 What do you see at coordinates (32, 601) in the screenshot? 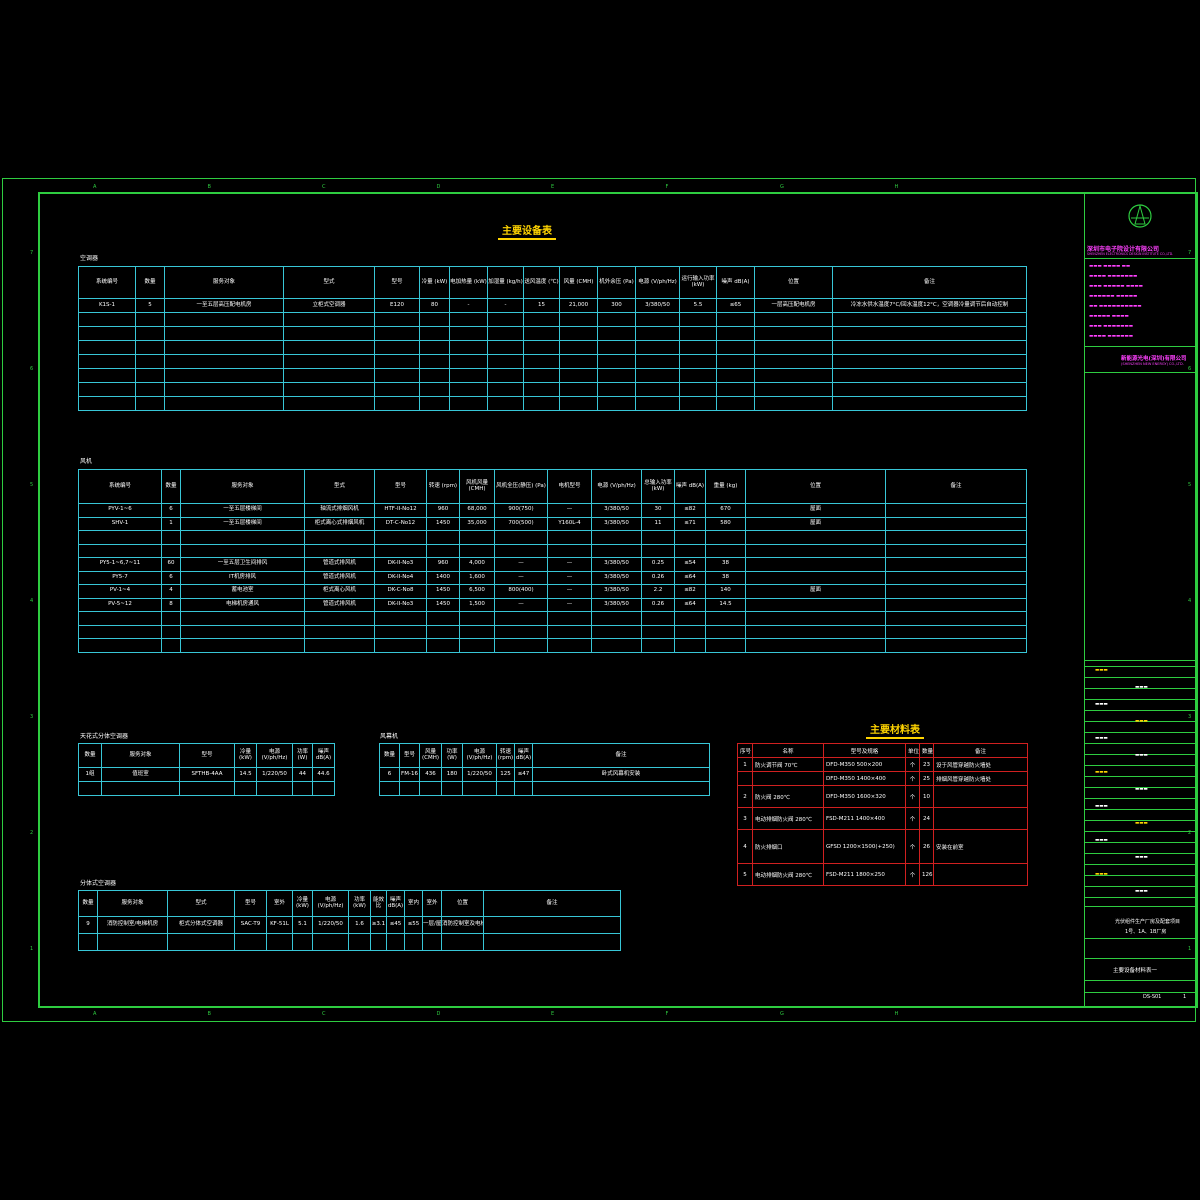
I see `ruler-label: 4` at bounding box center [32, 601].